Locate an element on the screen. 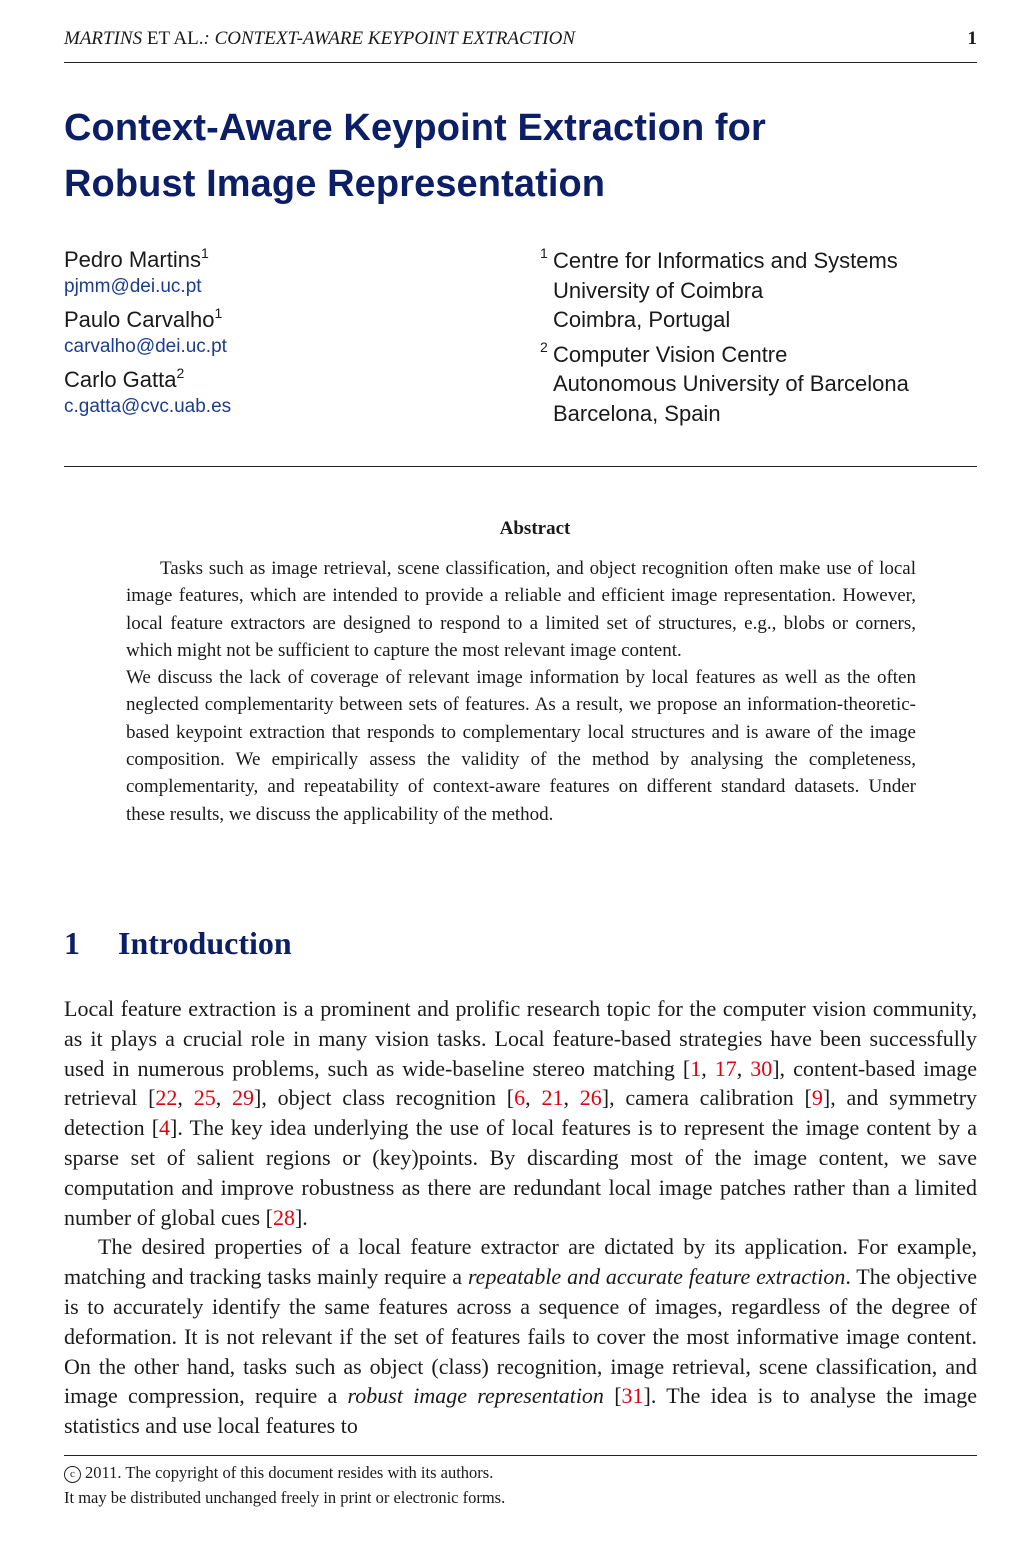  author-email-link: c.gatta@cvc.uab.es is located at coordinates (284, 407).